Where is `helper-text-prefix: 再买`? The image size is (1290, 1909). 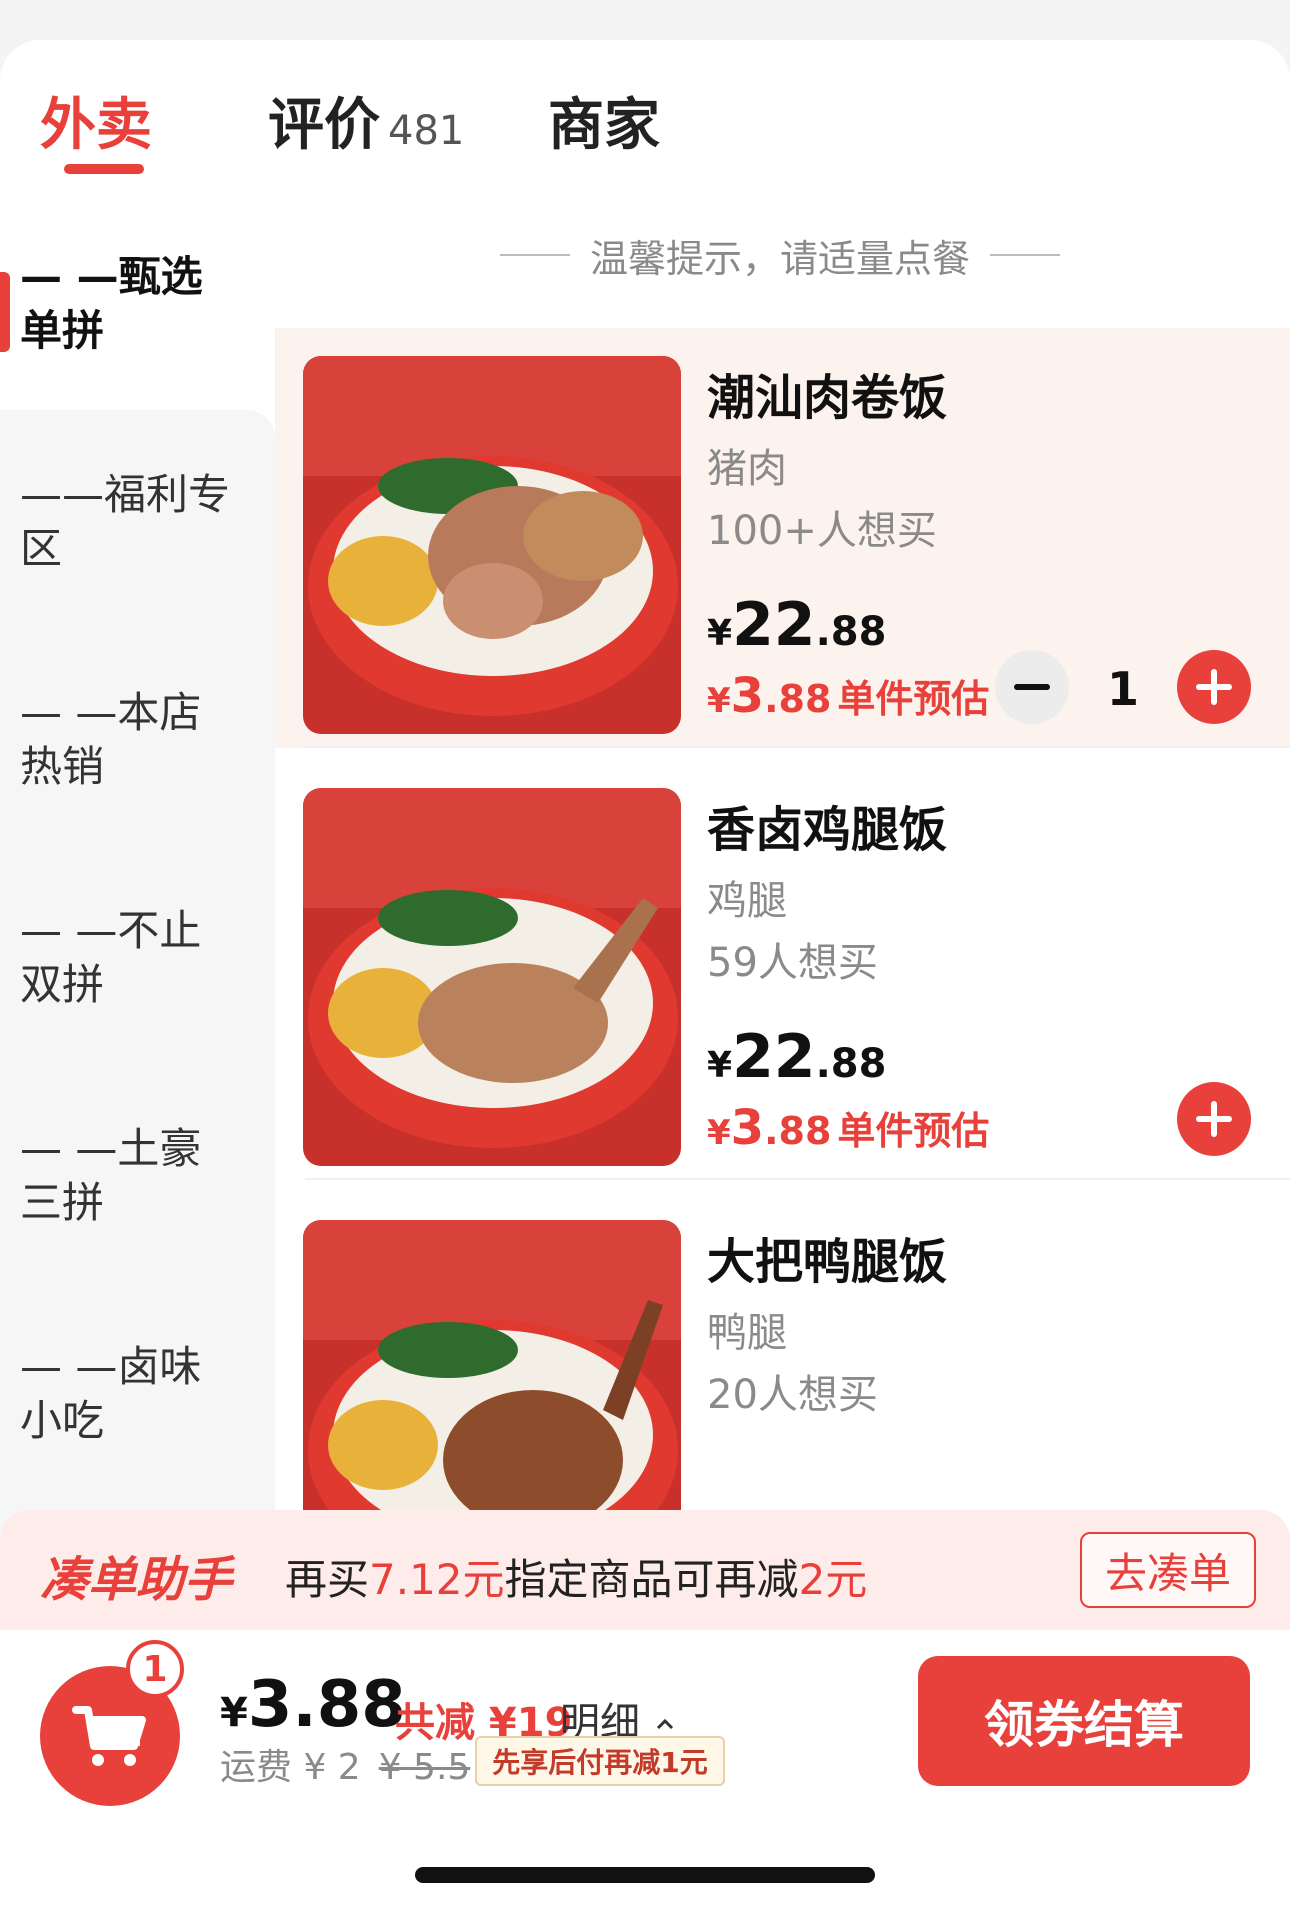
helper-text-prefix: 再买 is located at coordinates (327, 1579).